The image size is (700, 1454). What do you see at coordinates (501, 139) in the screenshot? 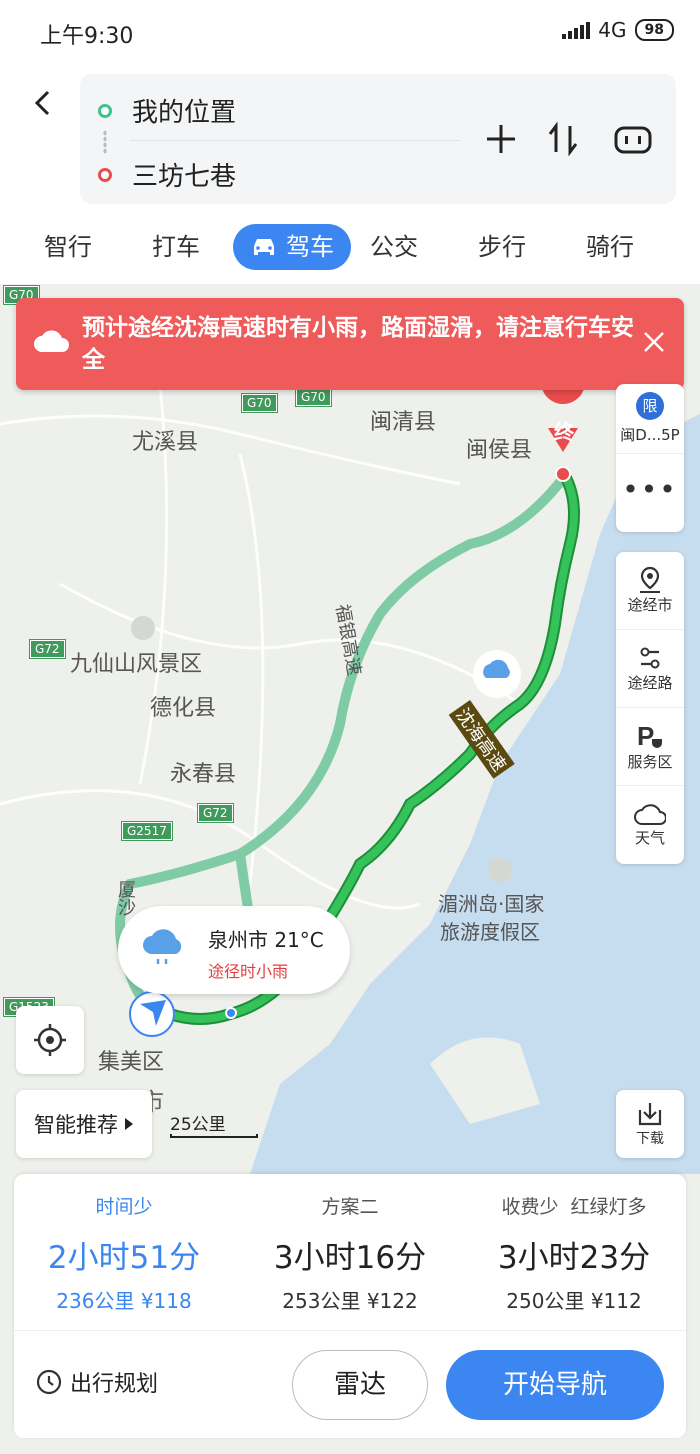
I see `plus-icon` at bounding box center [501, 139].